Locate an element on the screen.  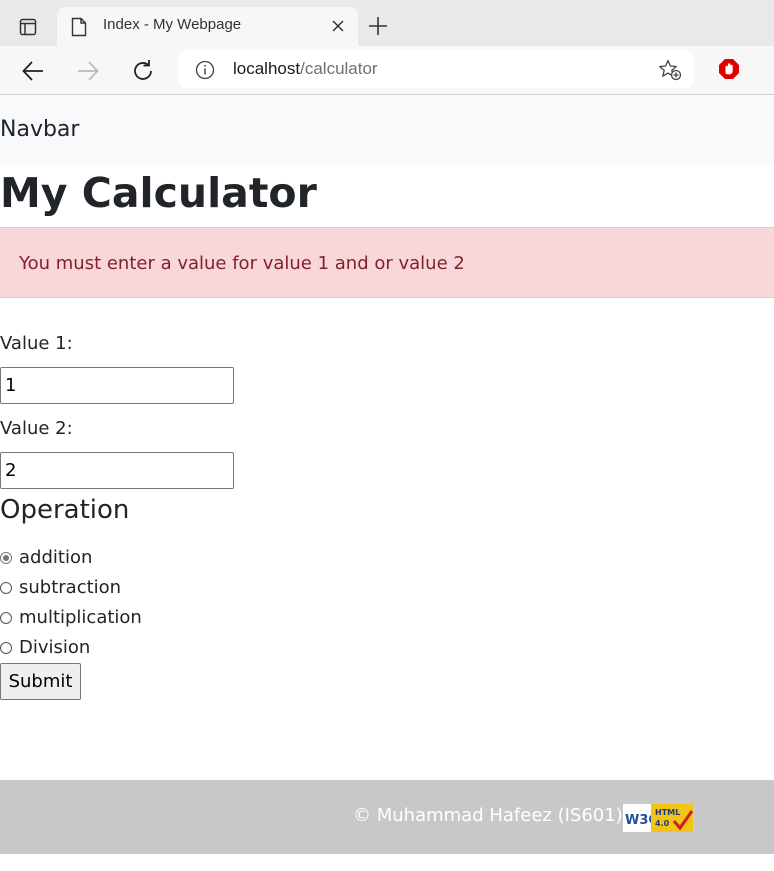
value1-input is located at coordinates (117, 385).